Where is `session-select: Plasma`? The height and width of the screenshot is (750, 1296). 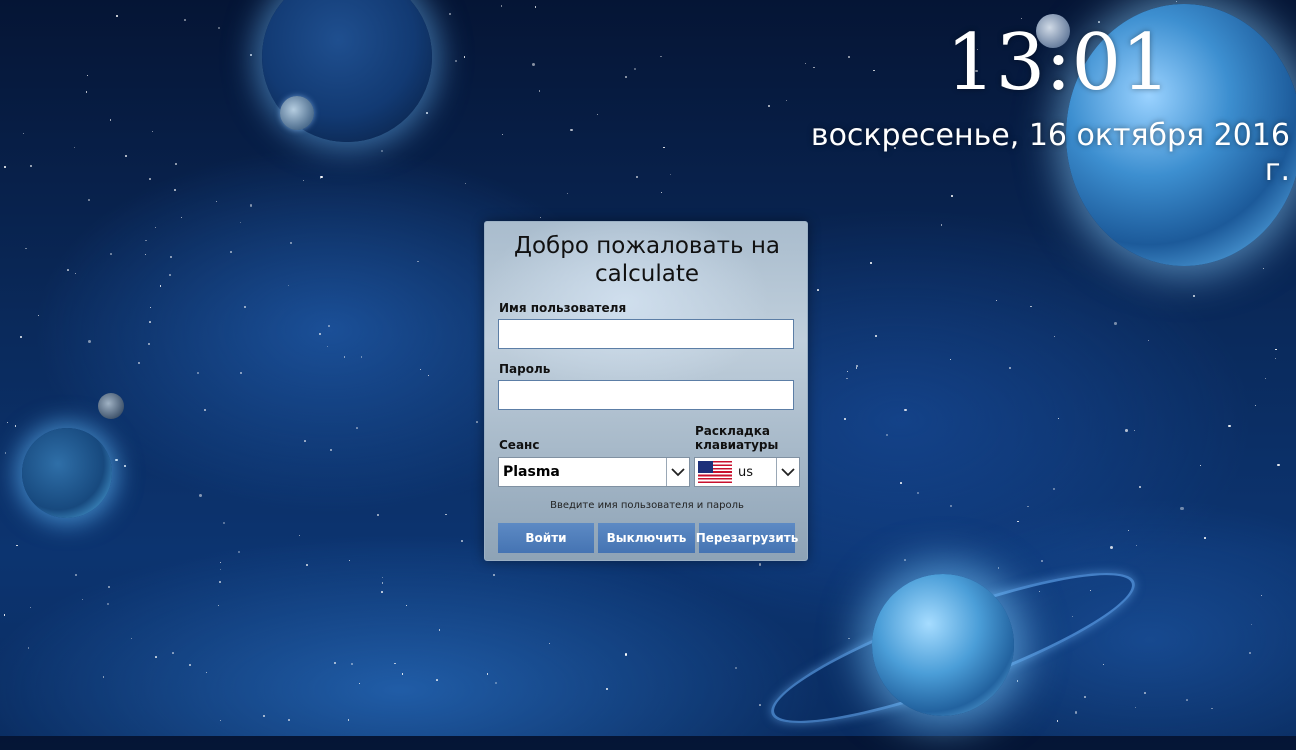 session-select: Plasma is located at coordinates (594, 472).